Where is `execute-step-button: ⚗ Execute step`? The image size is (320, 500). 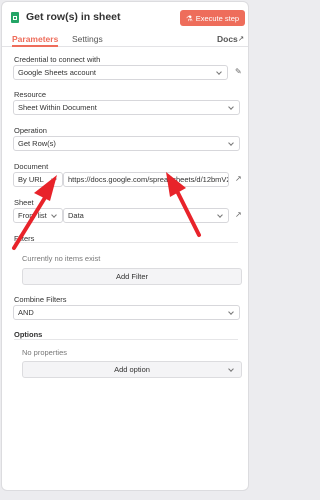 execute-step-button: ⚗ Execute step is located at coordinates (212, 18).